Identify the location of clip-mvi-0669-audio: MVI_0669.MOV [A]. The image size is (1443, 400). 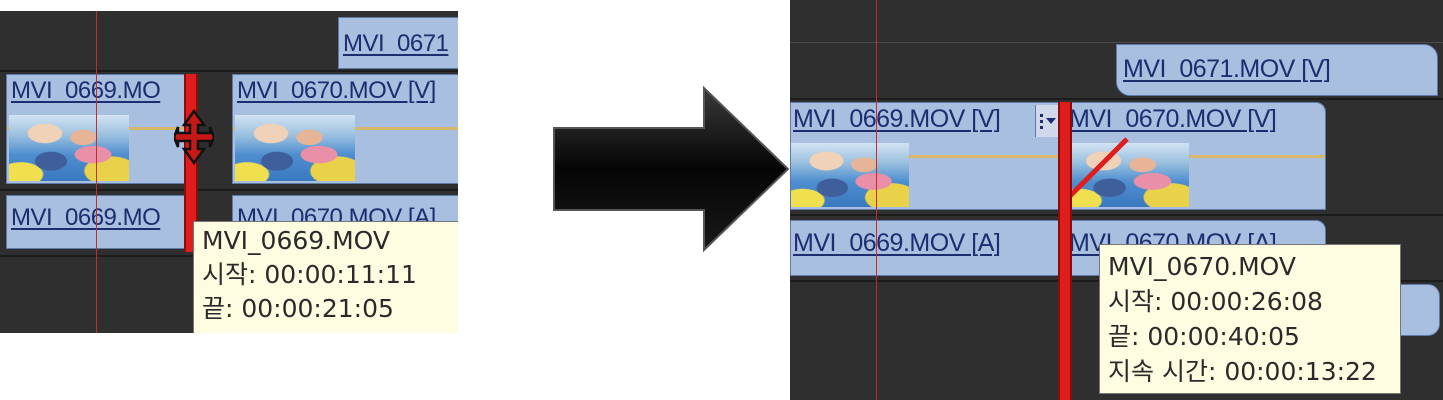
(926, 248).